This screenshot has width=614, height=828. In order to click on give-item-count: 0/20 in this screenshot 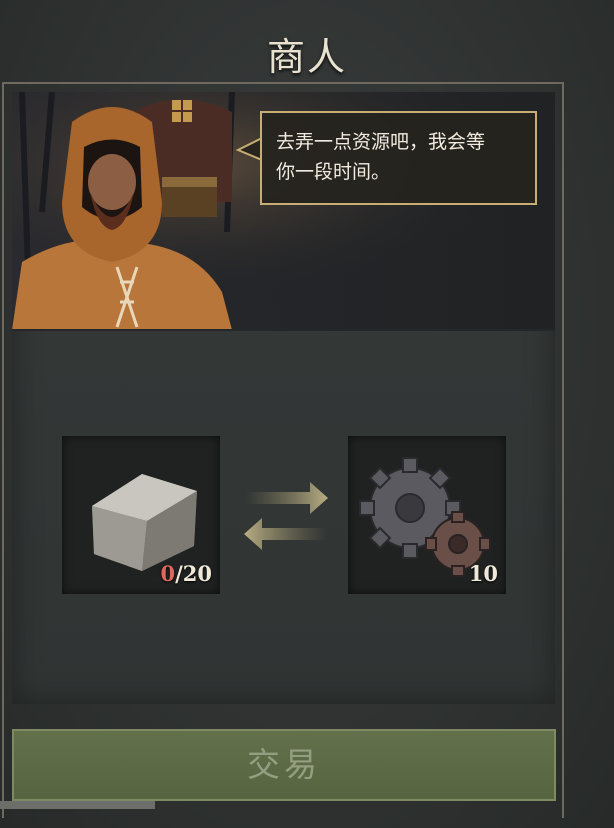, I will do `click(186, 573)`.